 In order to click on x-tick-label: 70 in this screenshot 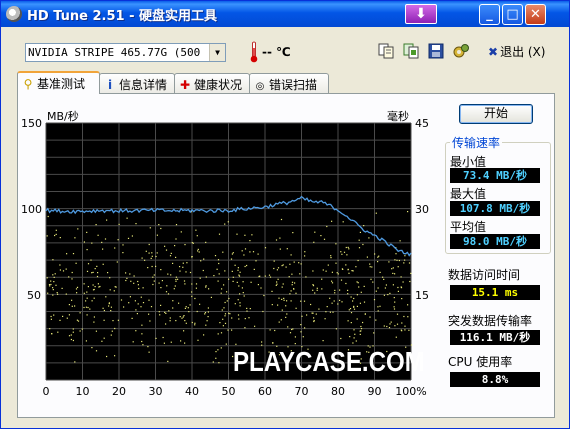, I will do `click(302, 391)`.